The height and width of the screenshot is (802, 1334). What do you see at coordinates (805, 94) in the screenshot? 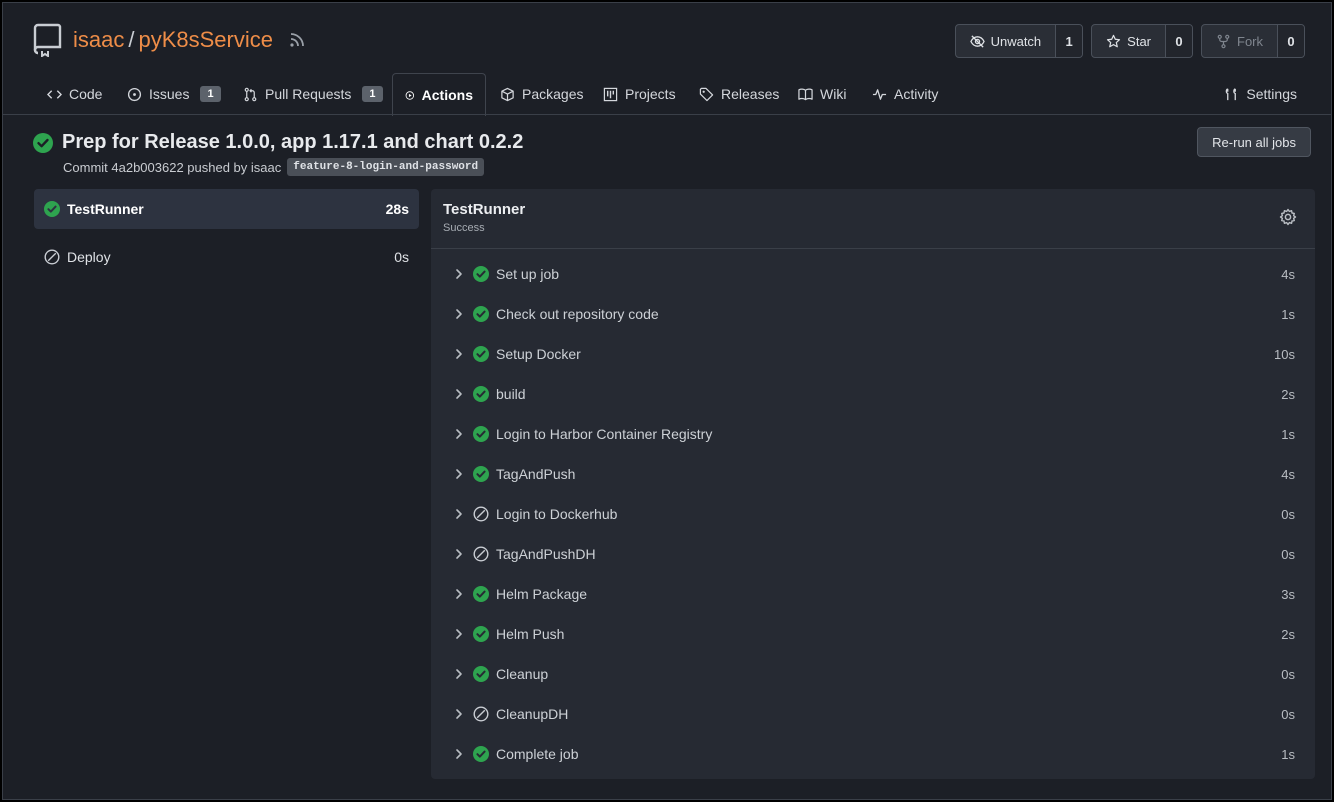
I see `book-icon` at bounding box center [805, 94].